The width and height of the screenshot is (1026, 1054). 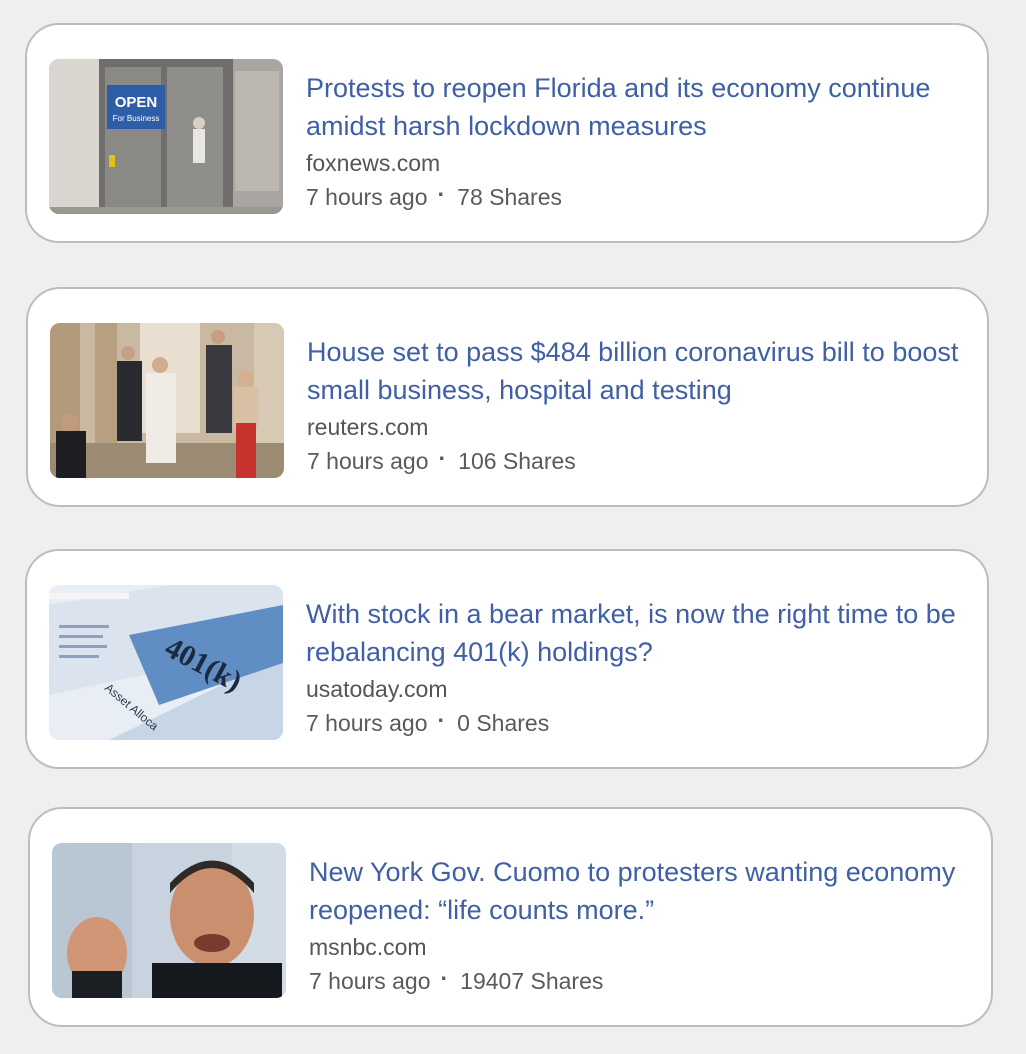 I want to click on article-meta: 7 hours ago · 106 Shares, so click(x=637, y=461).